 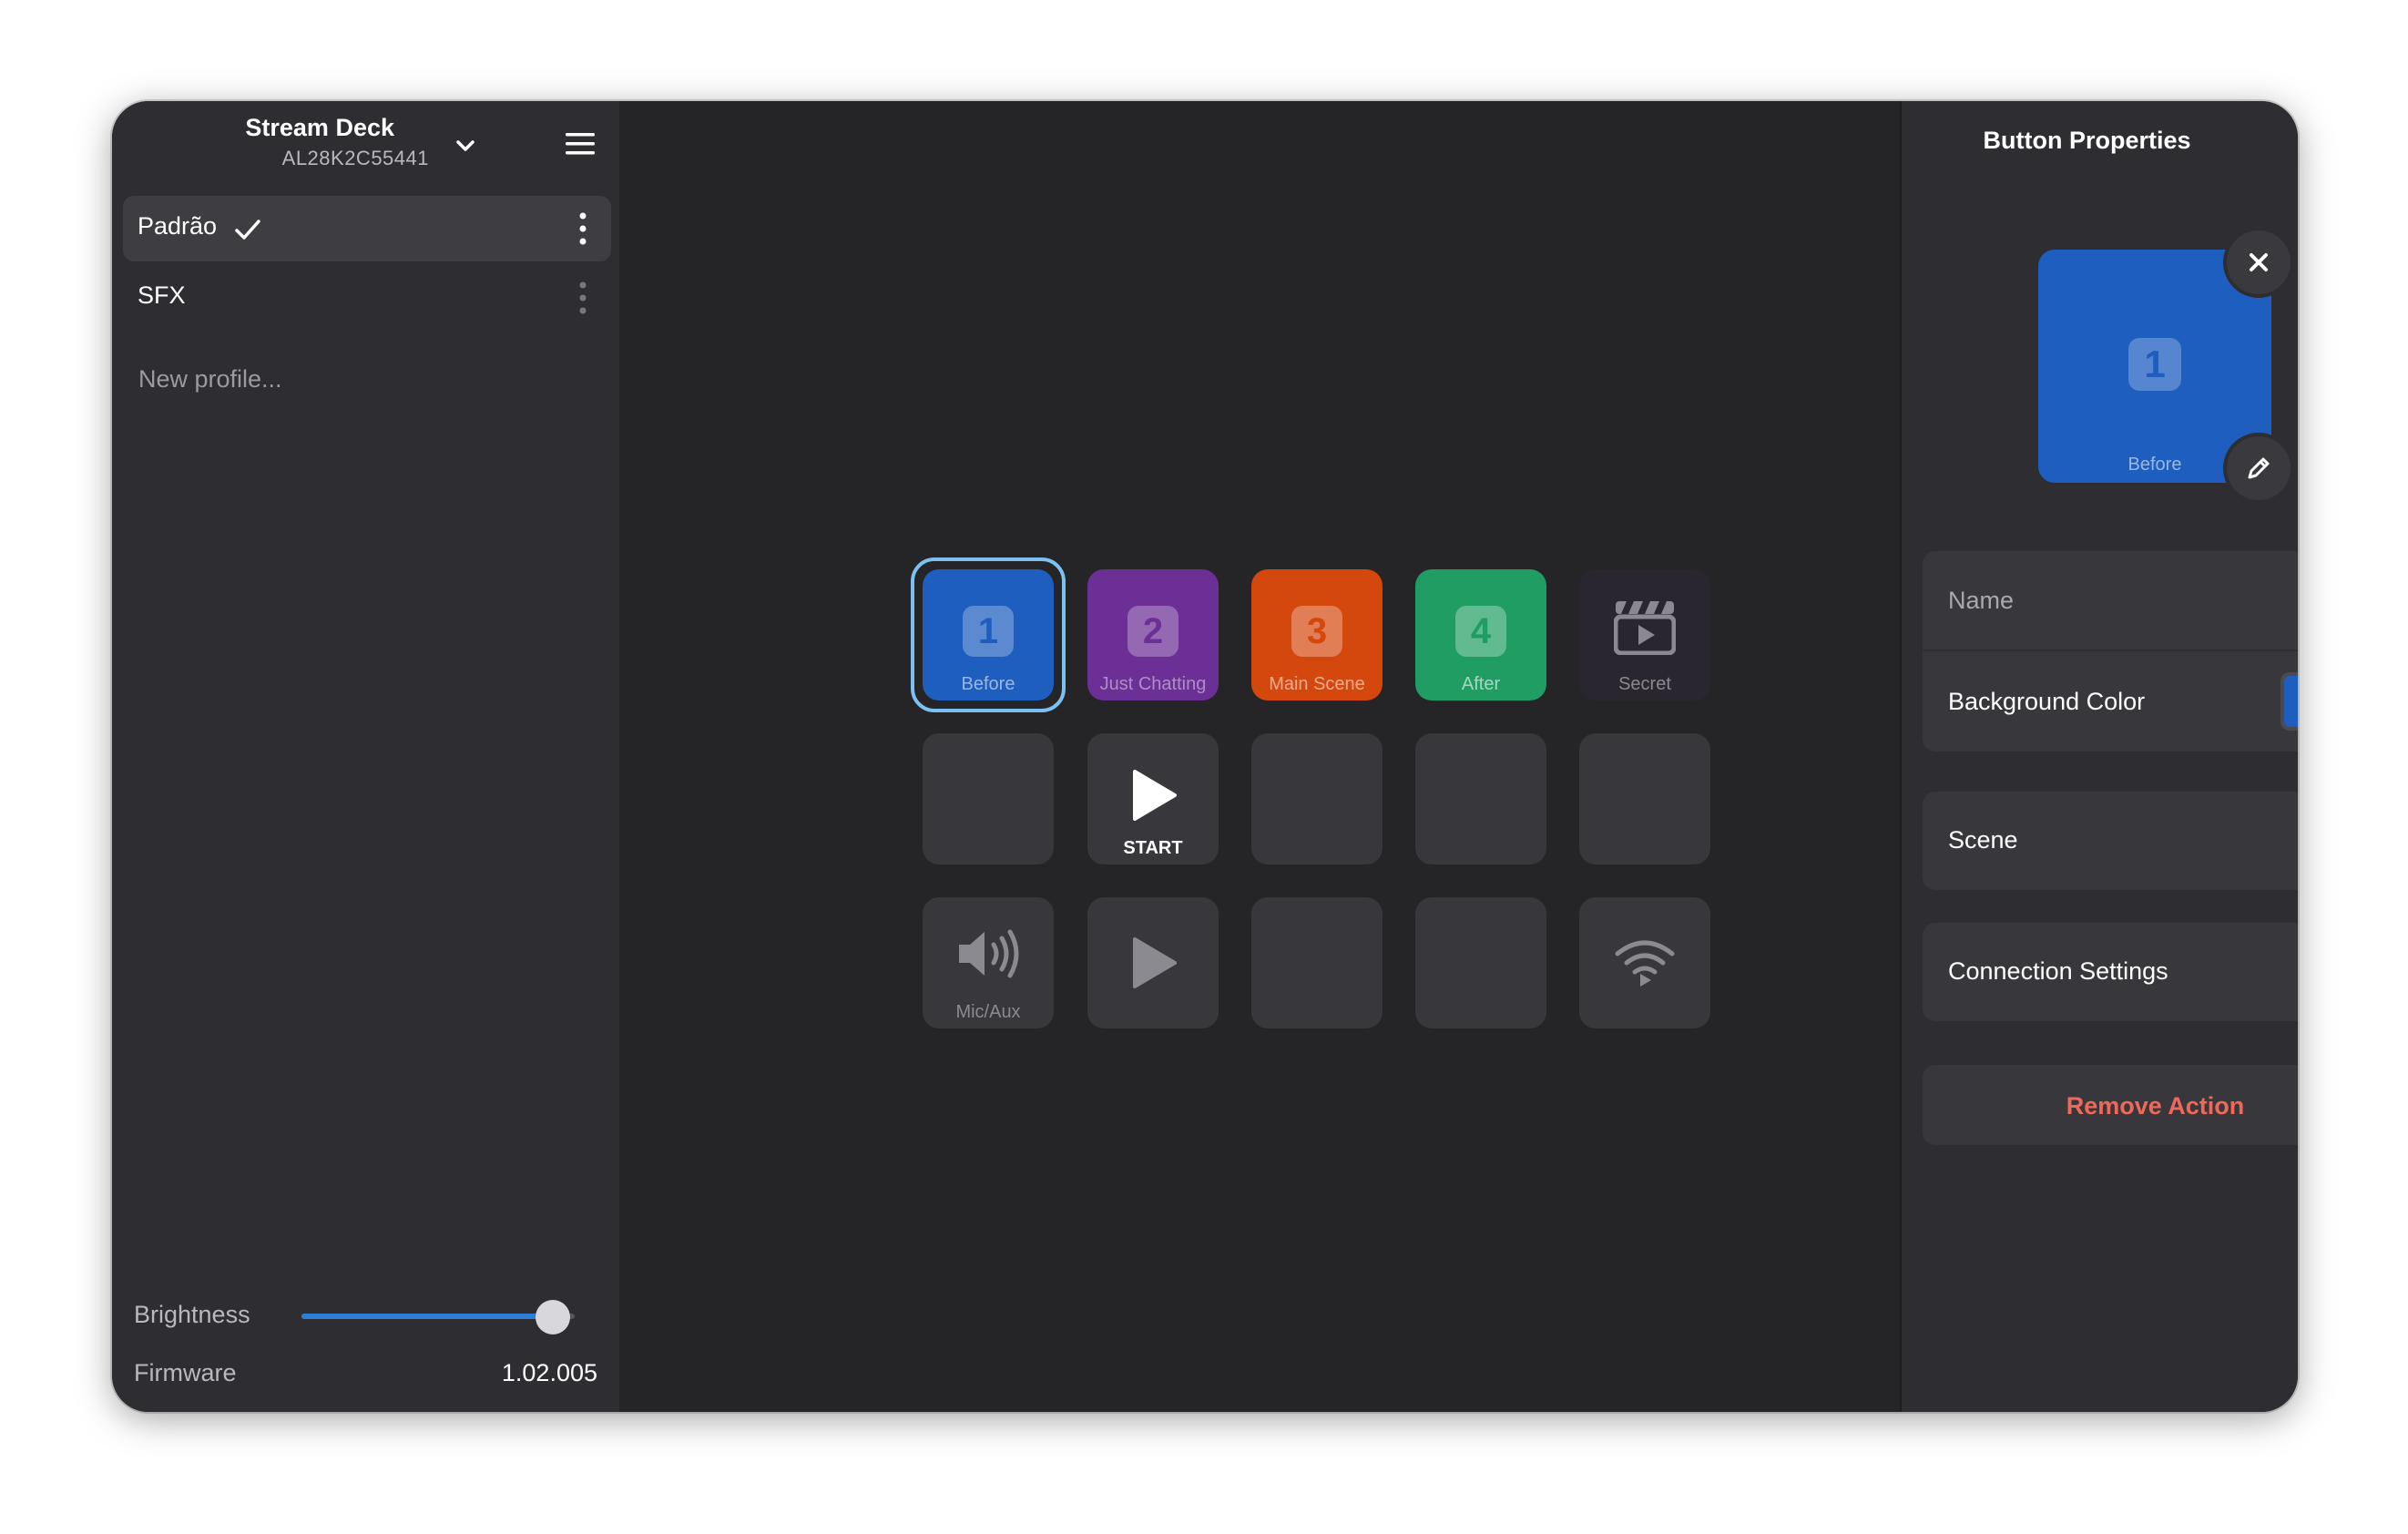 I want to click on key-before: 1 Before, so click(x=988, y=634).